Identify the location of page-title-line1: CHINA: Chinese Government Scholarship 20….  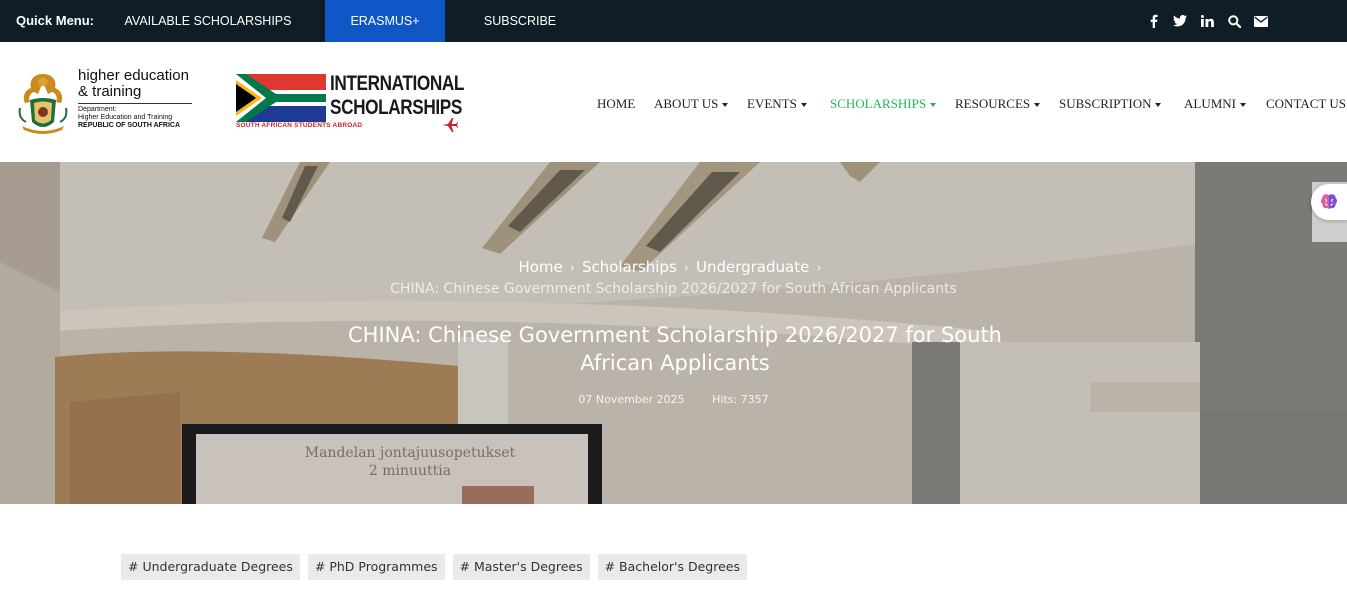
(675, 335).